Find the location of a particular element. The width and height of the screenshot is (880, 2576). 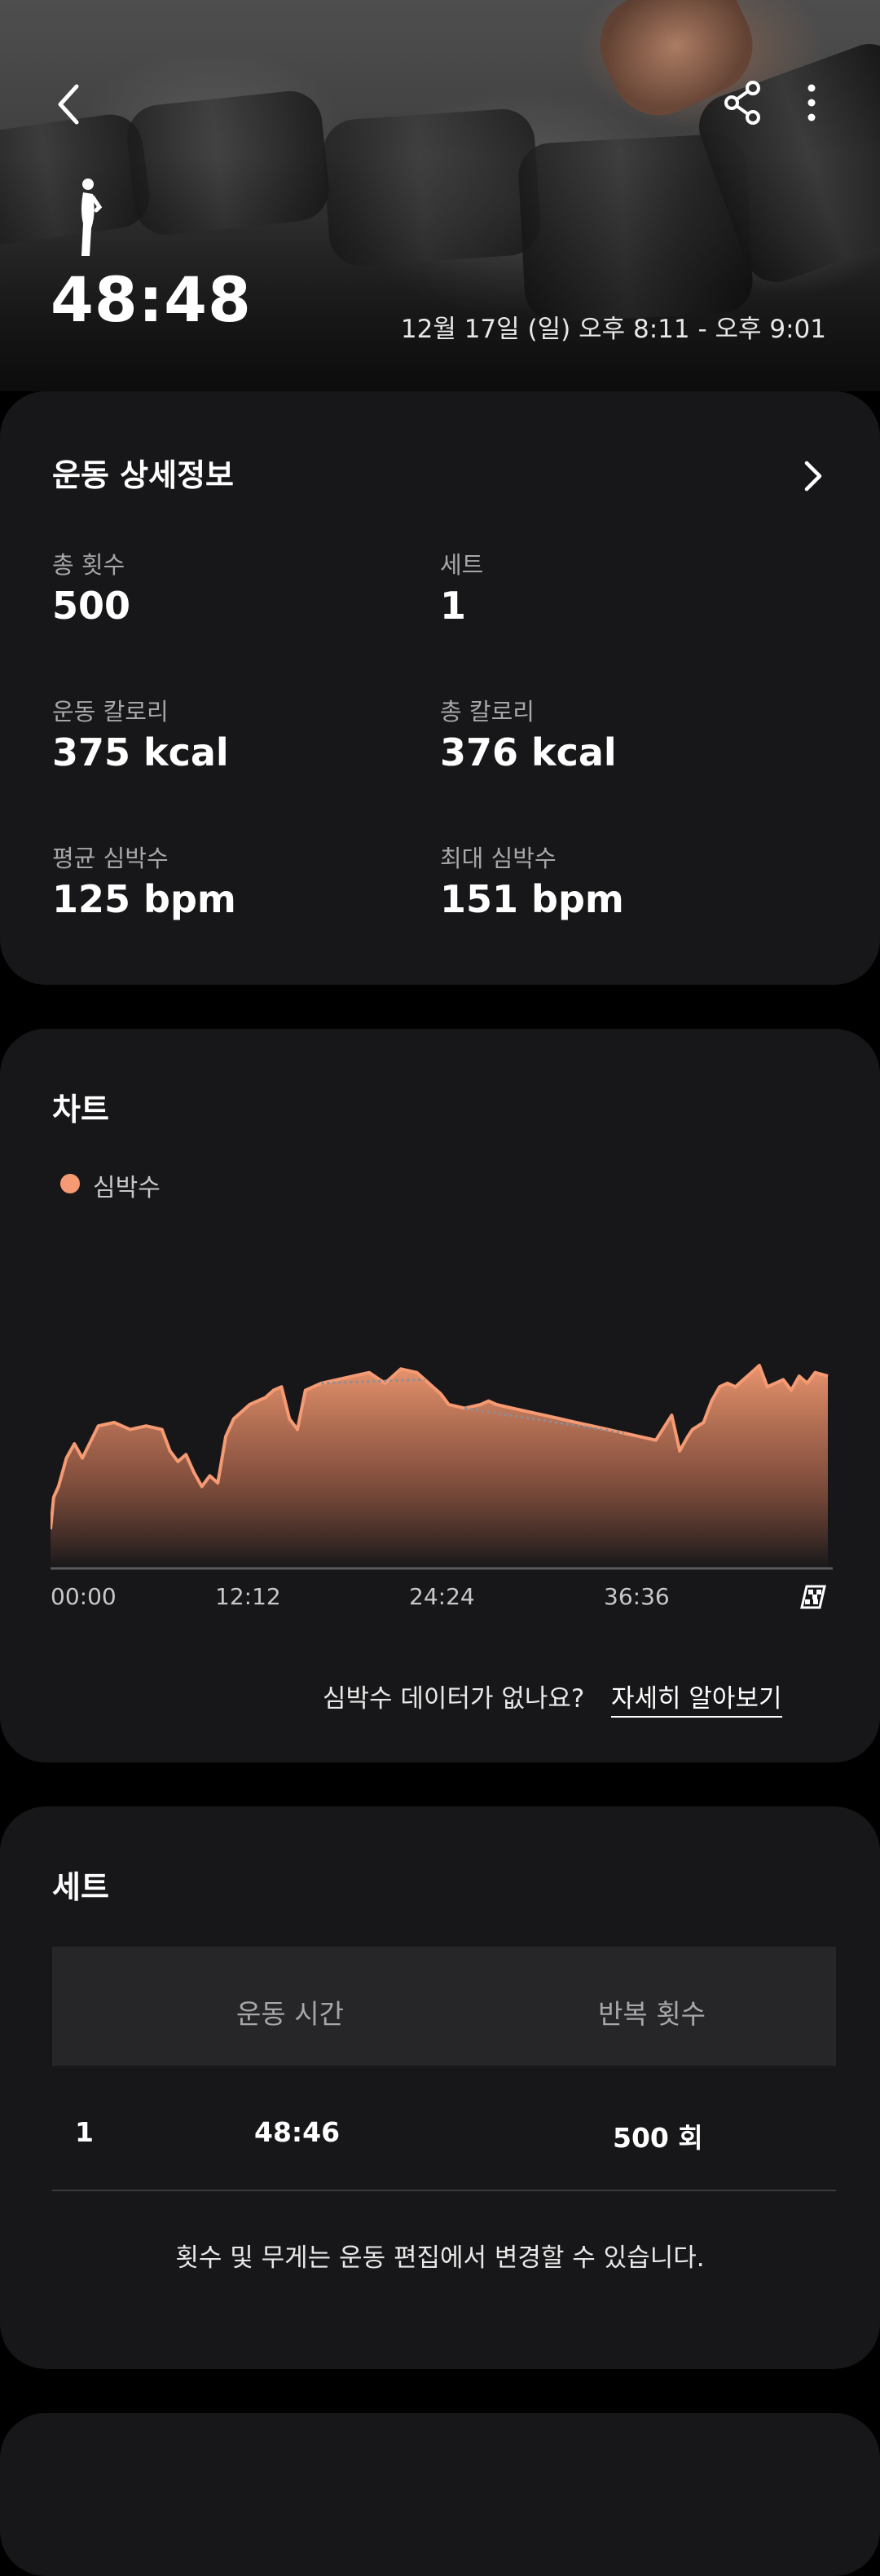

next-card is located at coordinates (440, 2494).